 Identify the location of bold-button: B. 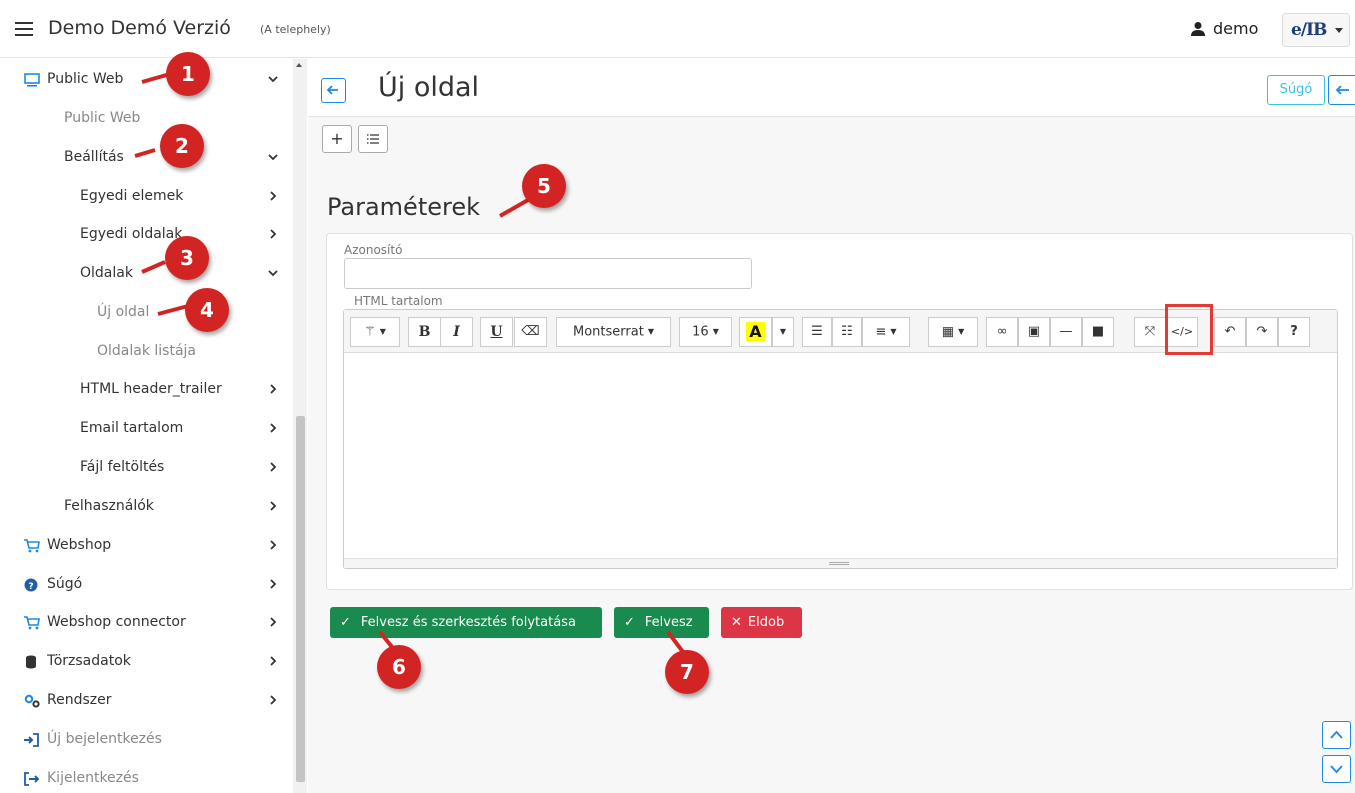
(424, 332).